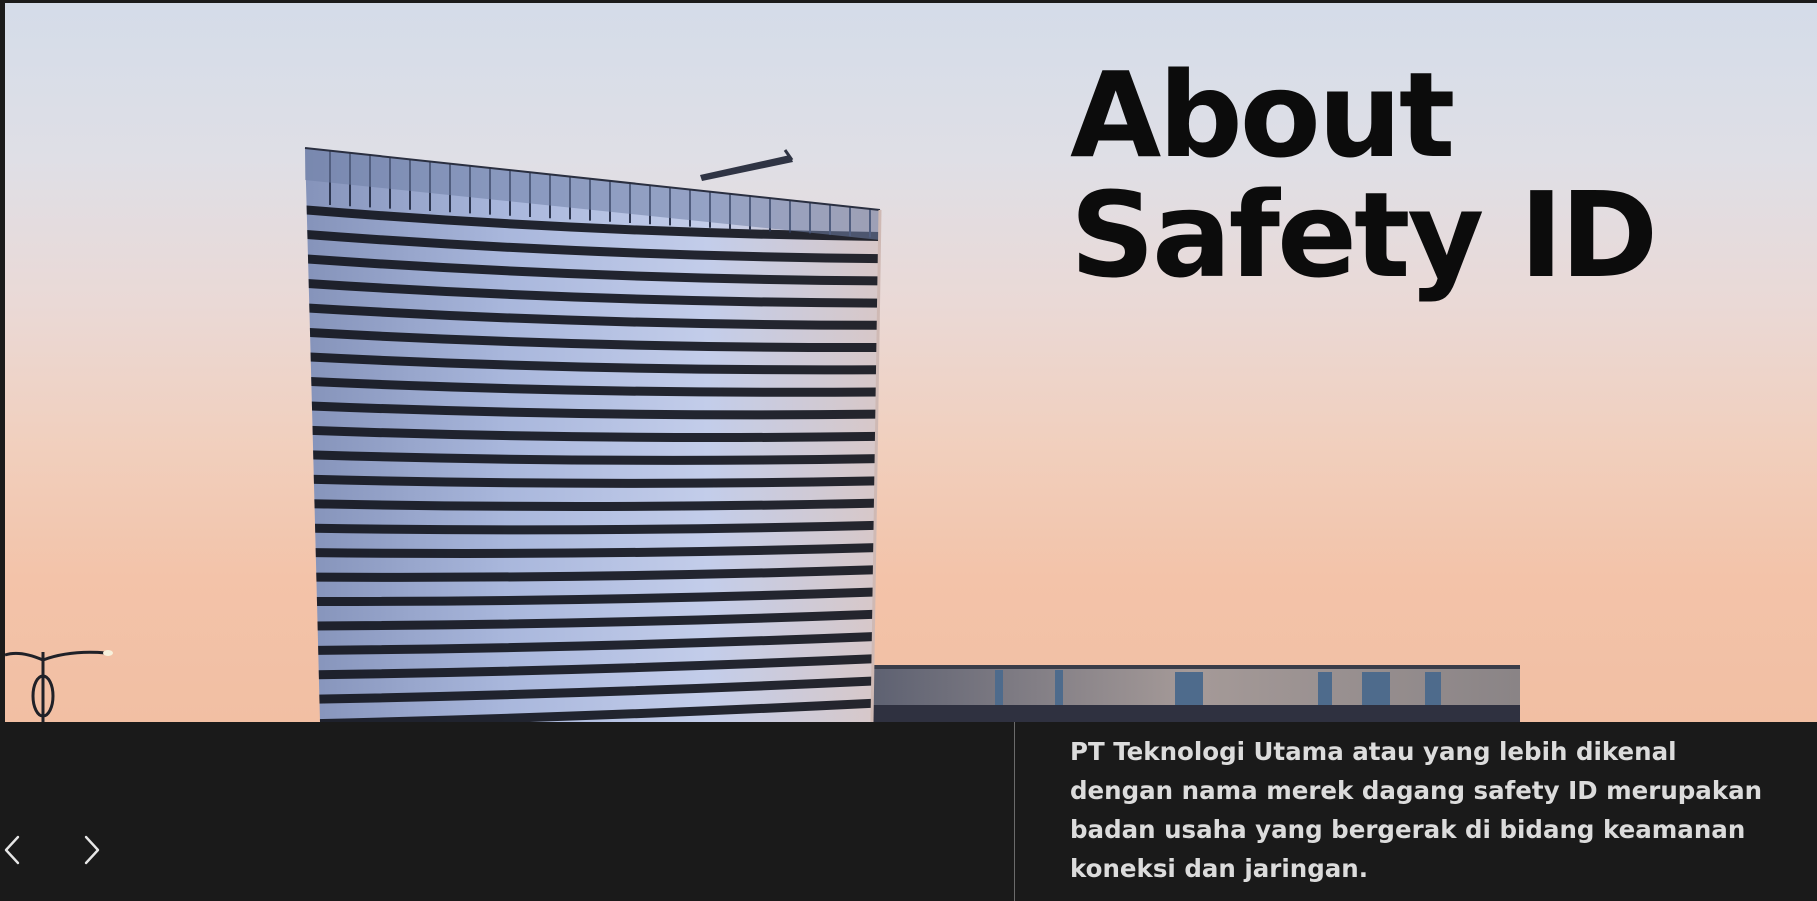 The width and height of the screenshot is (1817, 901). I want to click on chevron-right-icon, so click(92, 850).